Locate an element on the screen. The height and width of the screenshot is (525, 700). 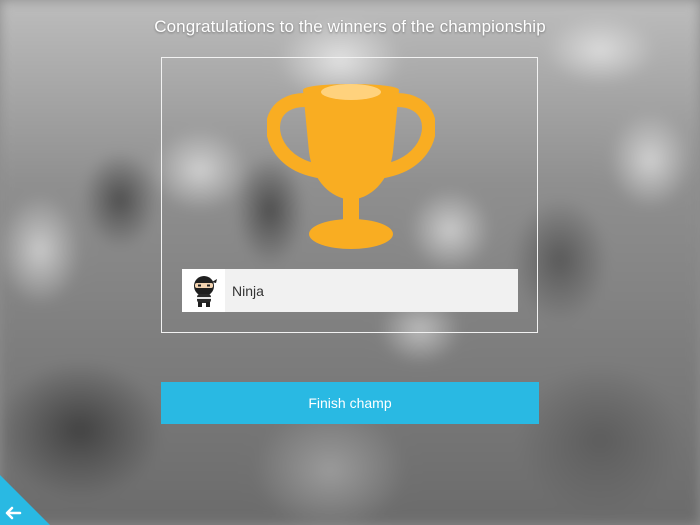
trophy-icon is located at coordinates (351, 166).